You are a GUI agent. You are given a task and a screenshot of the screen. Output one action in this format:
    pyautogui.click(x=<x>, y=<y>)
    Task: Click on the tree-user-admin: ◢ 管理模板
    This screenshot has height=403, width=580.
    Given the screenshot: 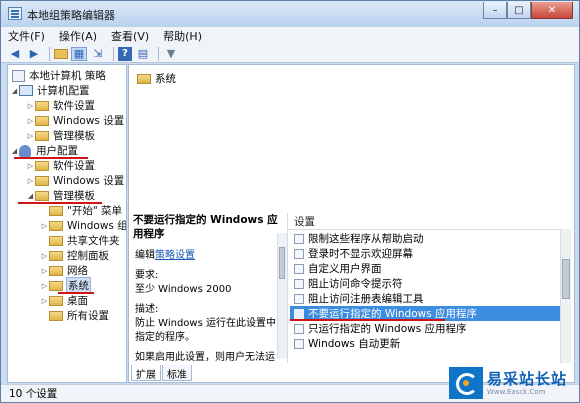 What is the action you would take?
    pyautogui.click(x=60, y=195)
    